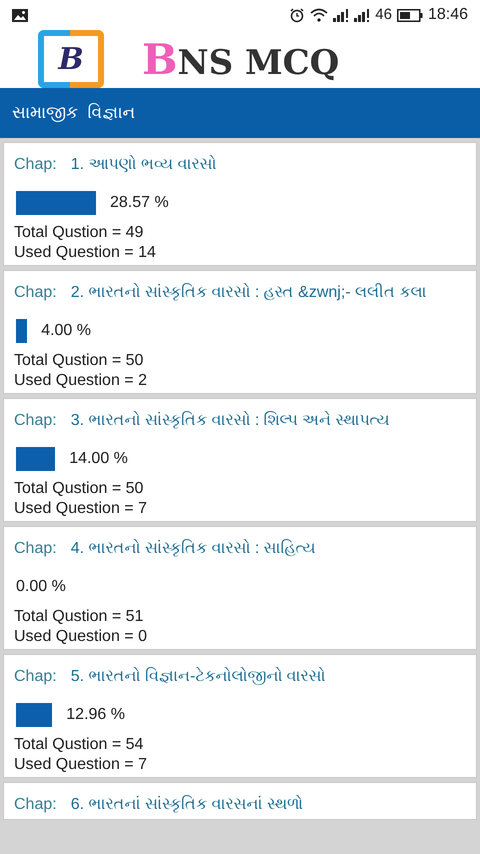  I want to click on progress-percent: 28.57 %, so click(139, 203).